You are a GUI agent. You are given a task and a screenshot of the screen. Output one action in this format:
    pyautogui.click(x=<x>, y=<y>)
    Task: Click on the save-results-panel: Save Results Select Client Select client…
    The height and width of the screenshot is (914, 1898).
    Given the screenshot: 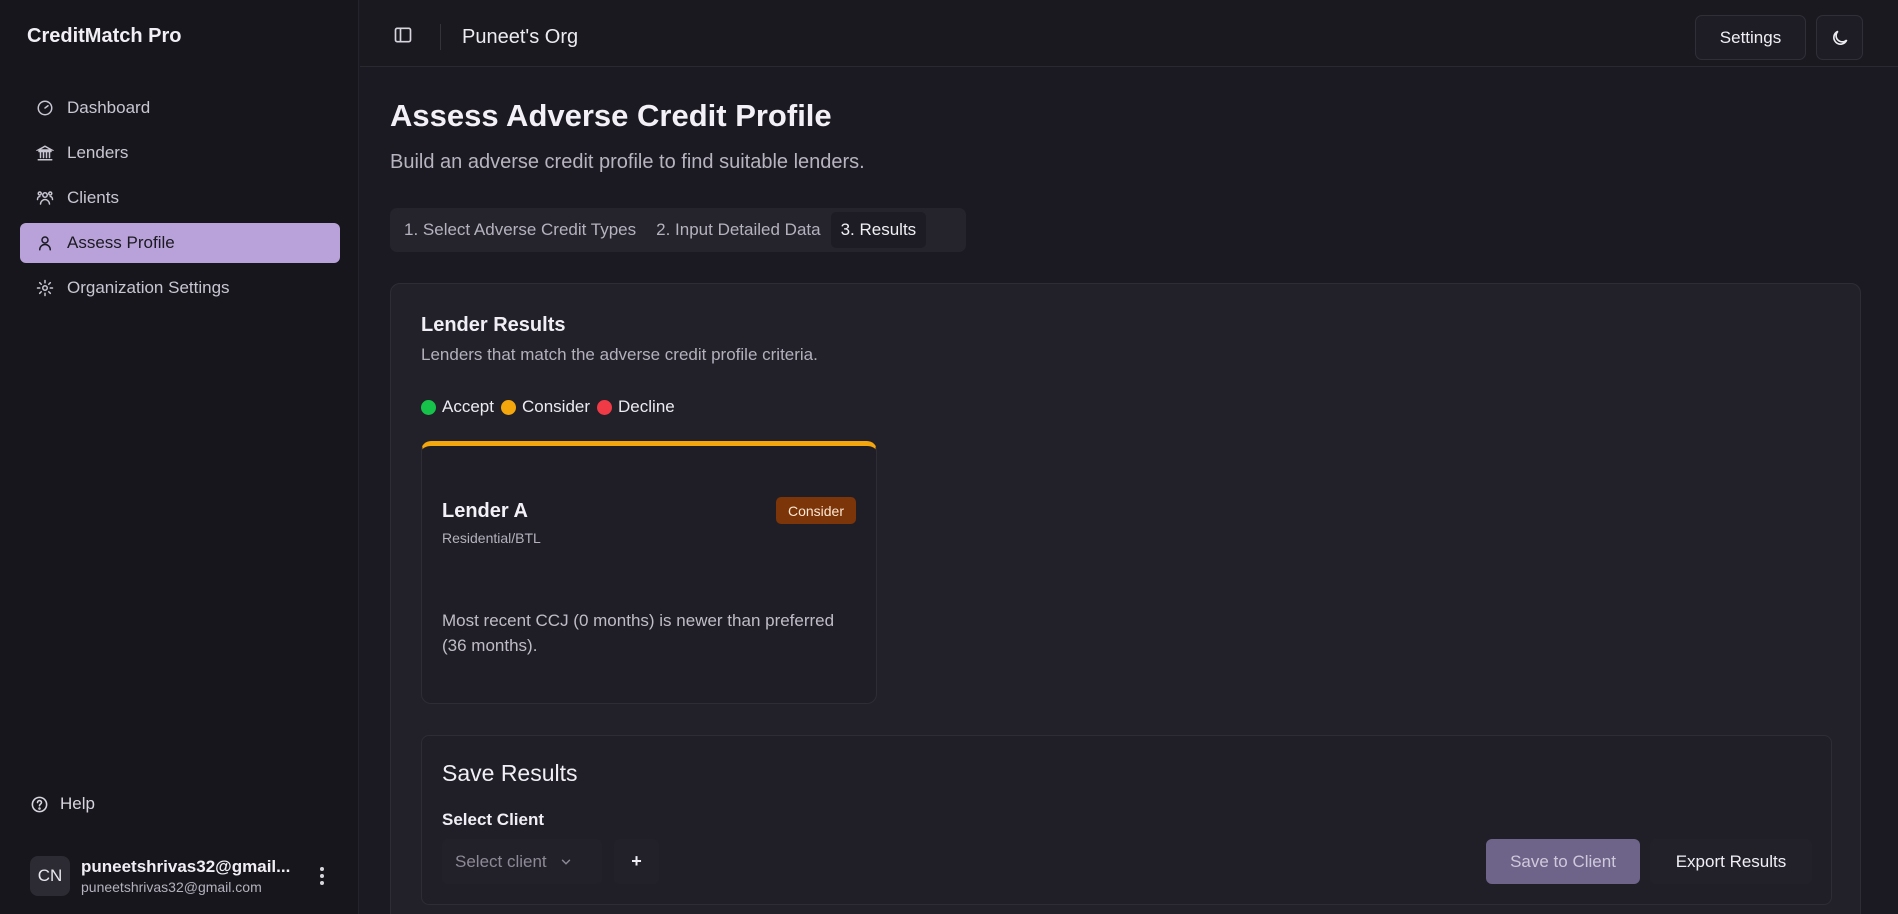 What is the action you would take?
    pyautogui.click(x=1126, y=820)
    